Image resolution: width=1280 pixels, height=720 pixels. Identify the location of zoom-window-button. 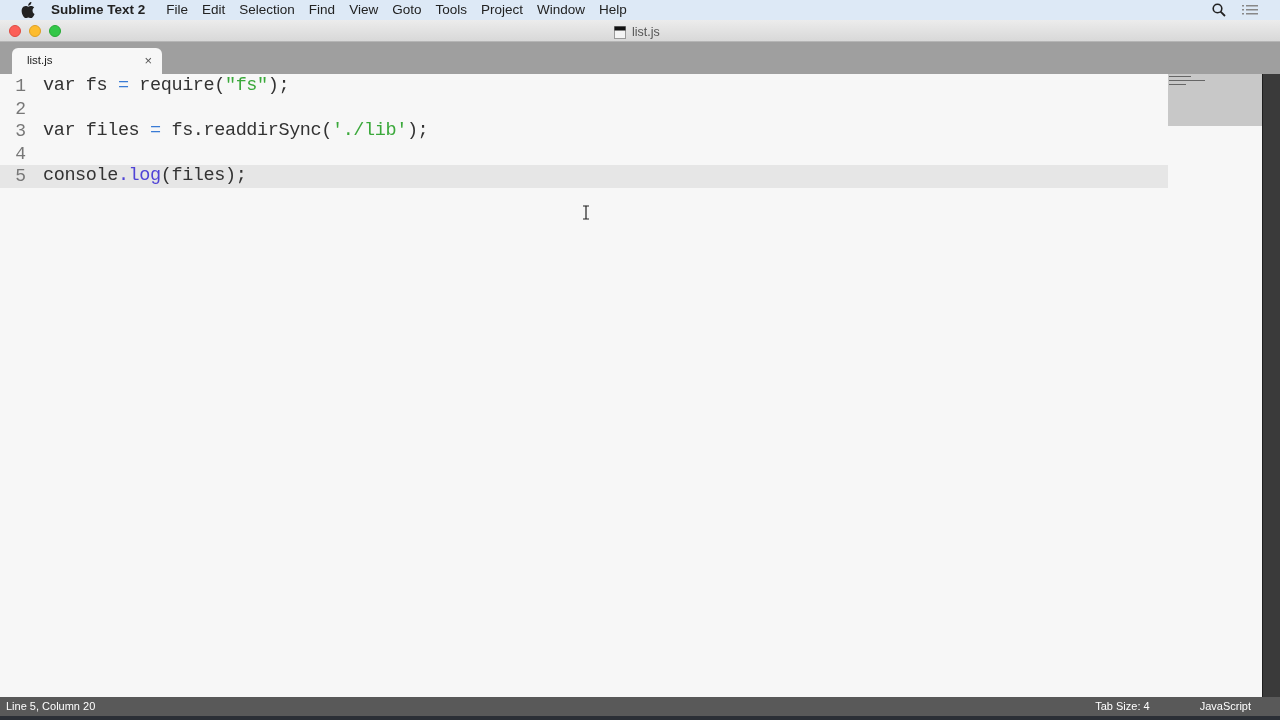
(55, 30).